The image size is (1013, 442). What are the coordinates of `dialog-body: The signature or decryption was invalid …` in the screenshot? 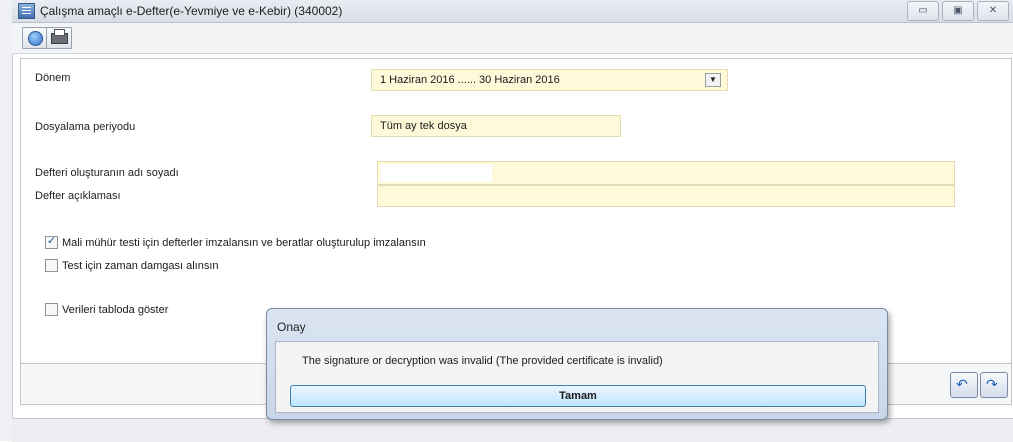 It's located at (577, 377).